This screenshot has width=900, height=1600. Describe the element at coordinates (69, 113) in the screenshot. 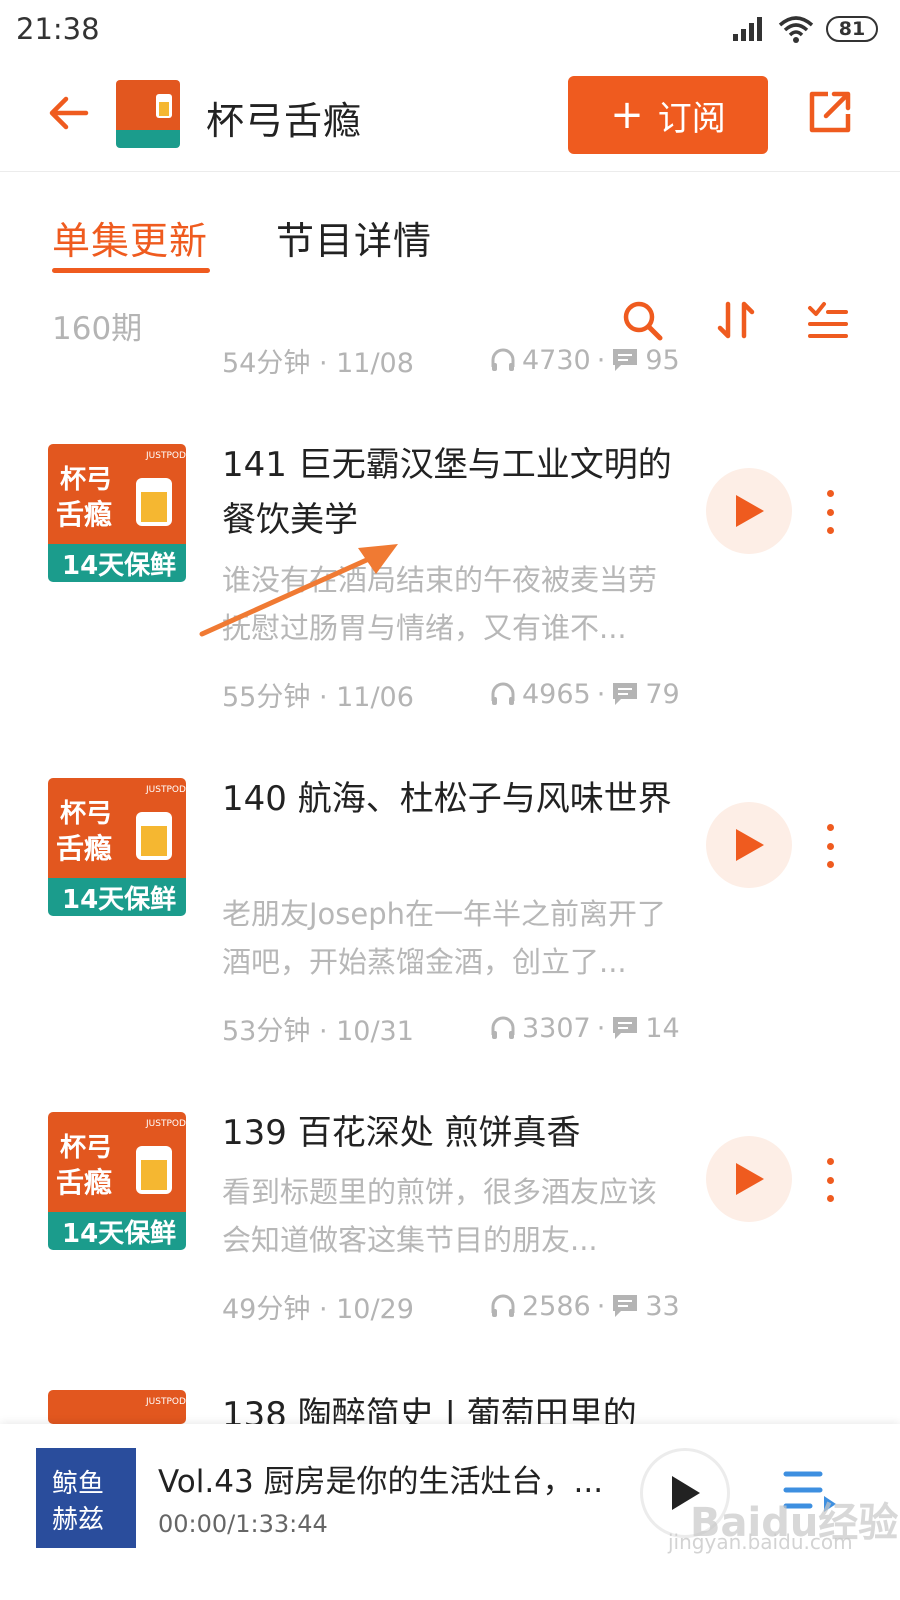

I see `back-arrow-icon` at that location.